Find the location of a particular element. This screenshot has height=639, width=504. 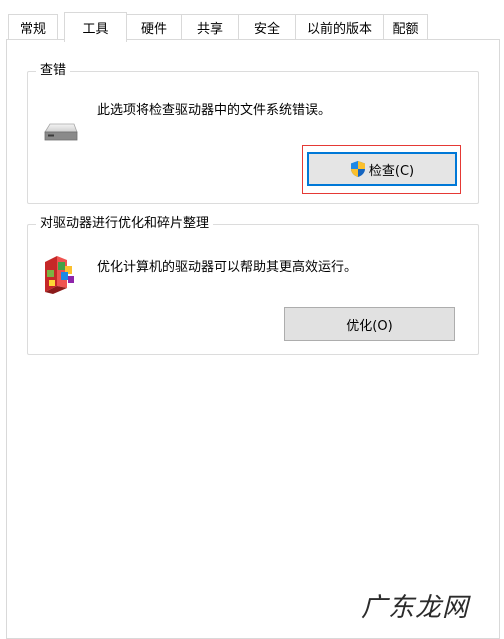

tab-general: 常规 is located at coordinates (33, 27).